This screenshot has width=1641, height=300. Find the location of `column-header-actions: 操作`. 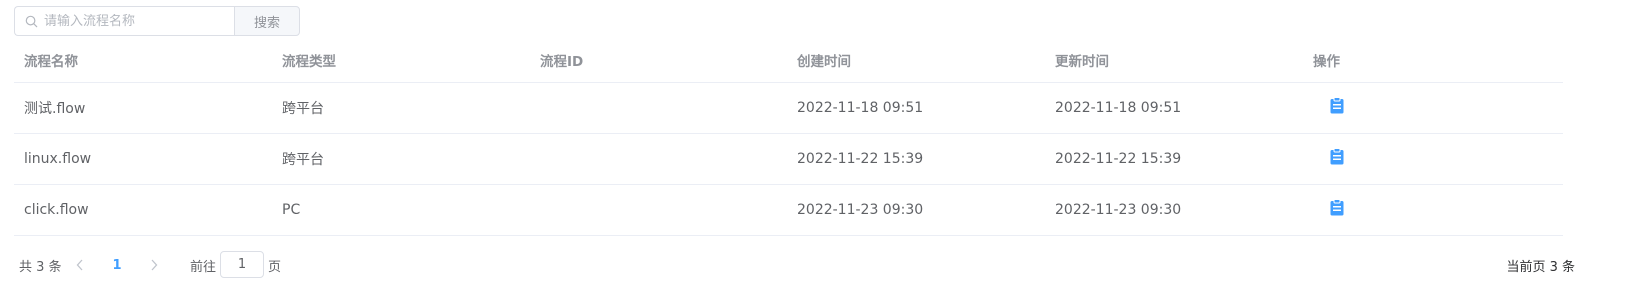

column-header-actions: 操作 is located at coordinates (1326, 62).